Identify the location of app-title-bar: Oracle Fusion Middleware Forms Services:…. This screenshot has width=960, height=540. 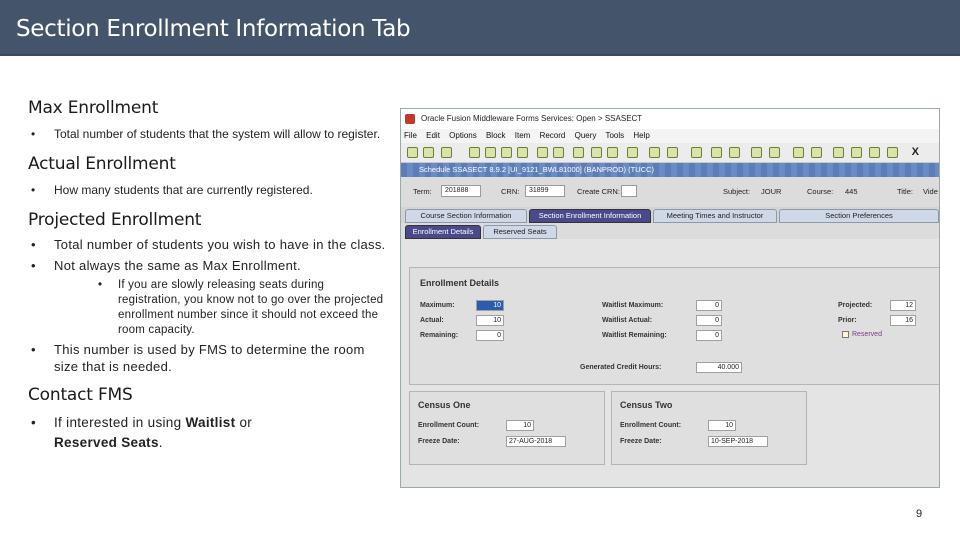
(670, 119).